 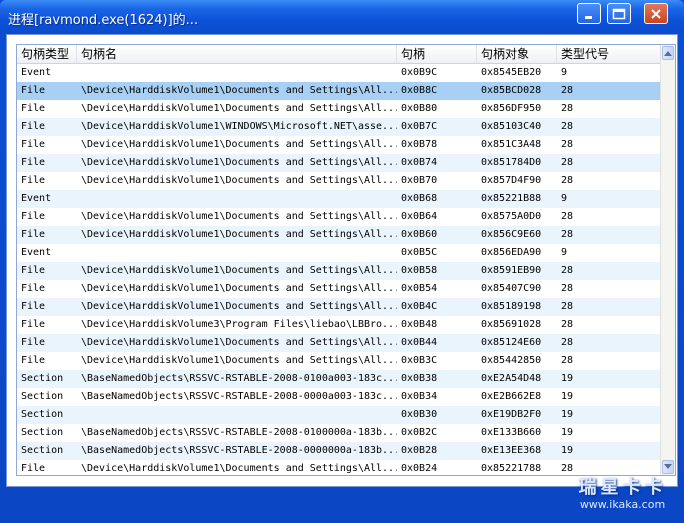 I want to click on cell-handle: 0x0B54, so click(x=419, y=288).